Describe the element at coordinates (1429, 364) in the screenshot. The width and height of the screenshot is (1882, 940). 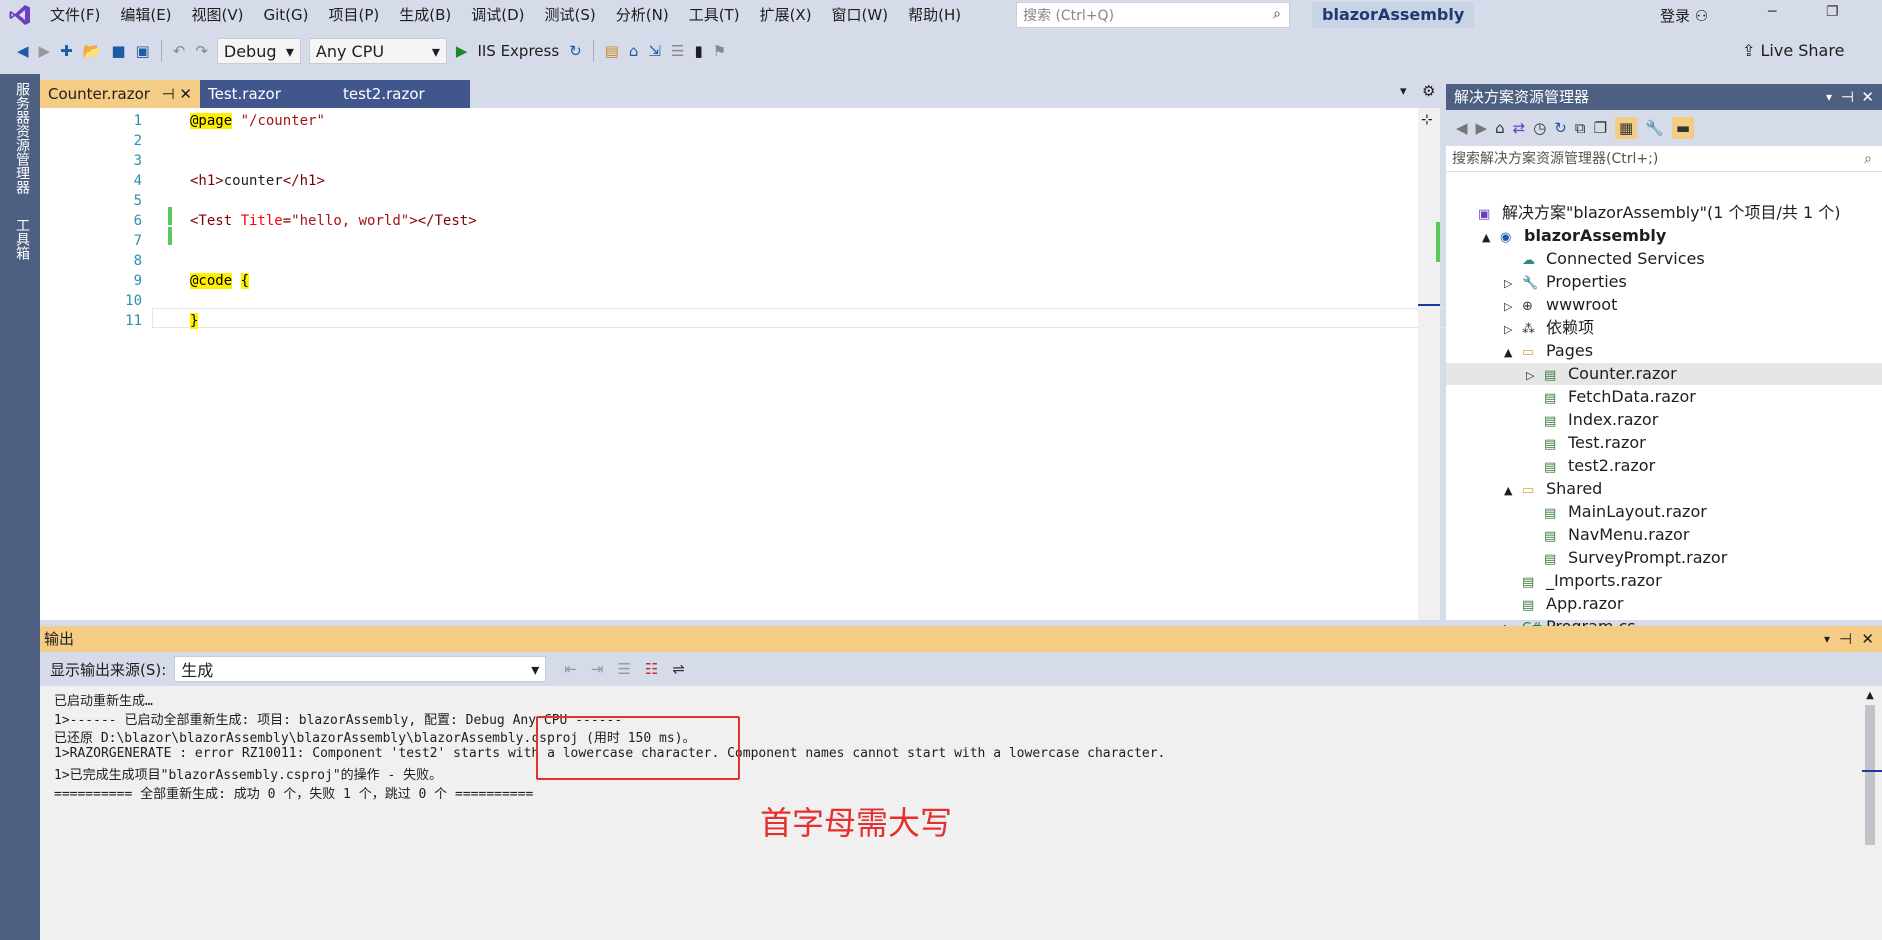
I see `editor-scrollbar: ⊹` at that location.